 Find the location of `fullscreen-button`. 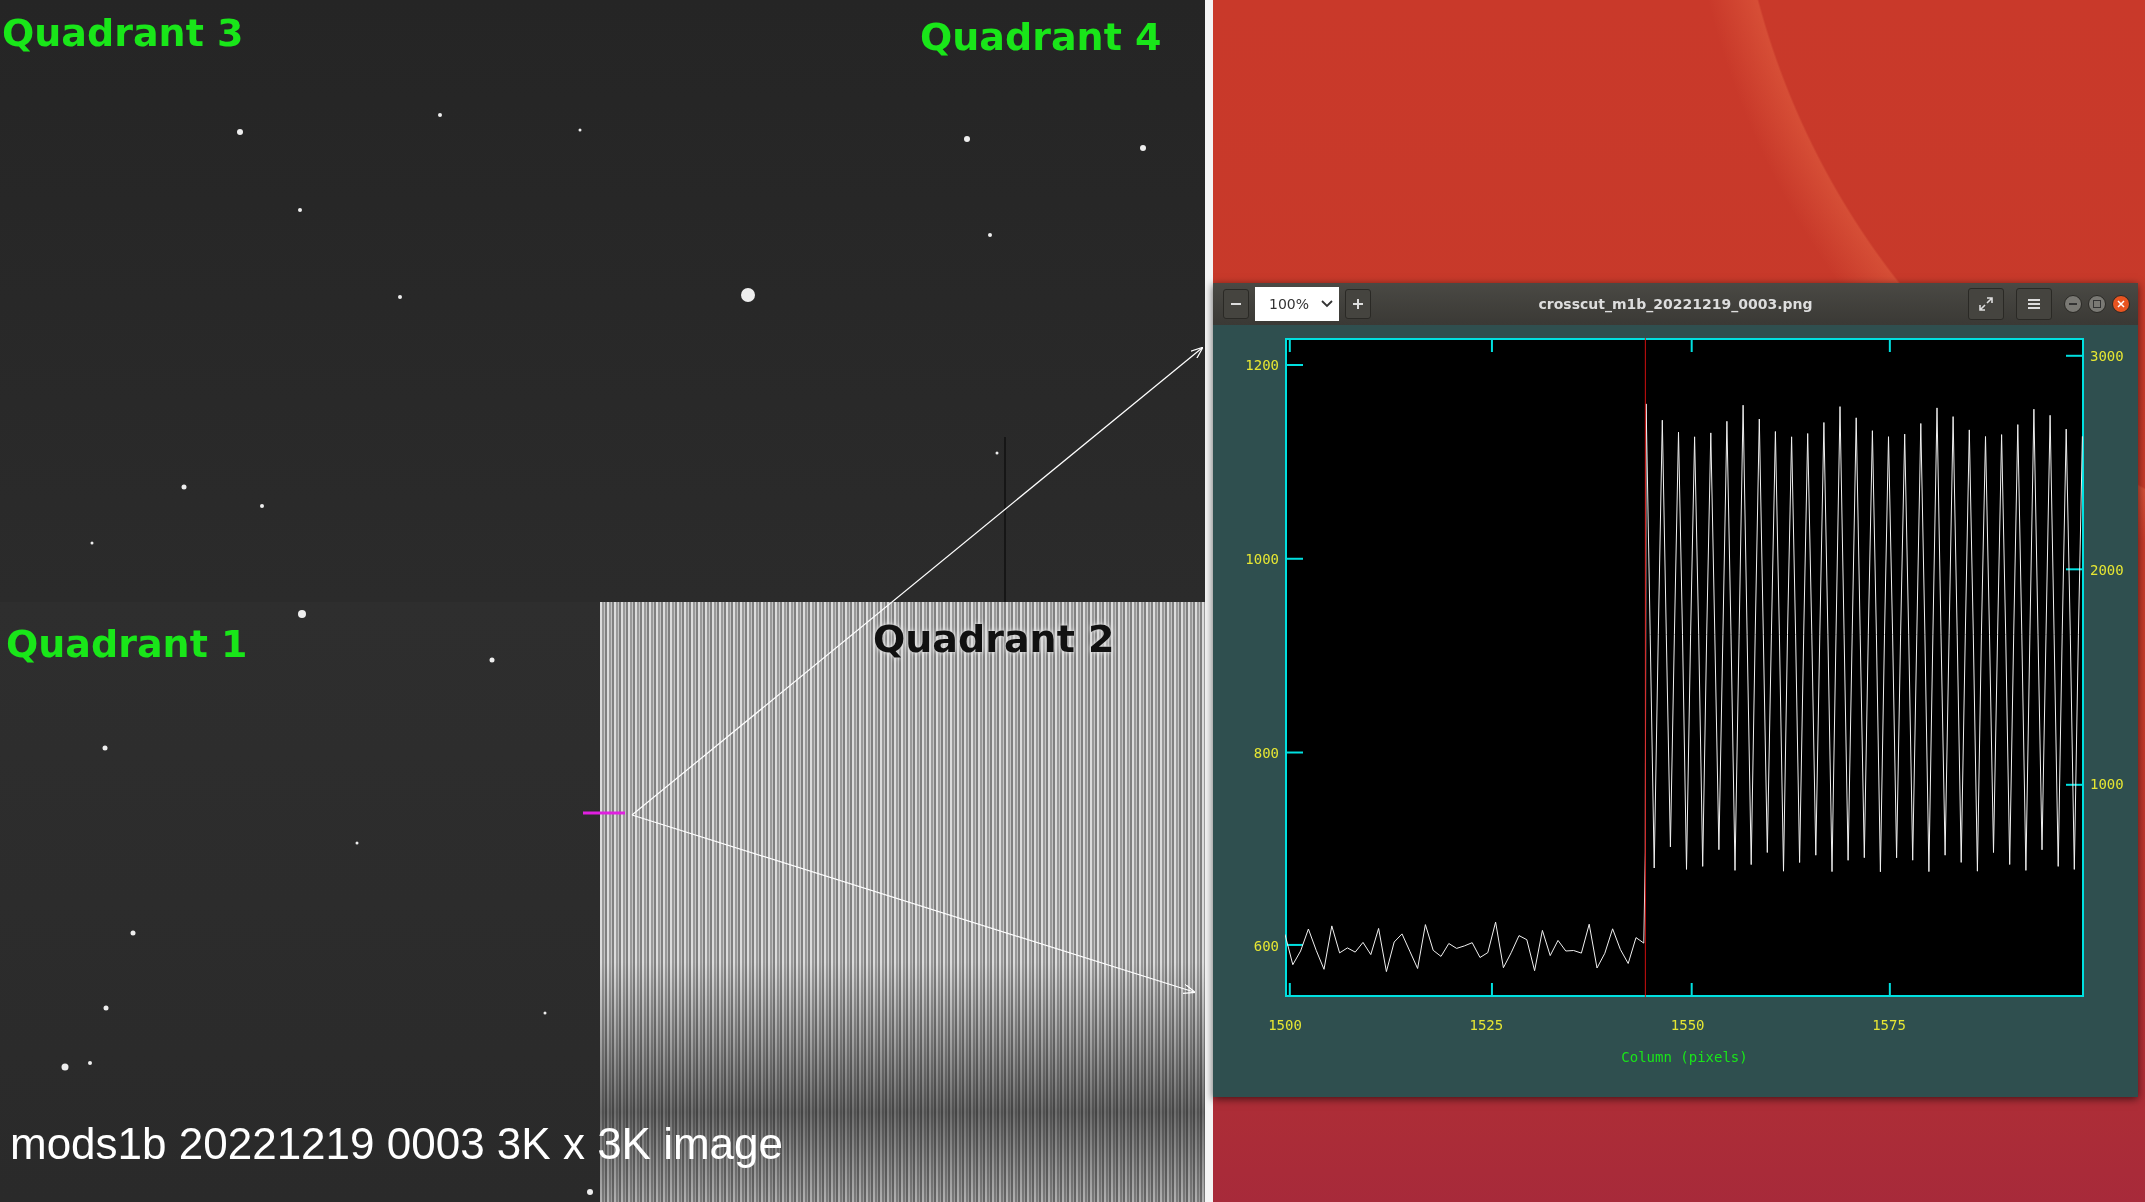

fullscreen-button is located at coordinates (1986, 304).